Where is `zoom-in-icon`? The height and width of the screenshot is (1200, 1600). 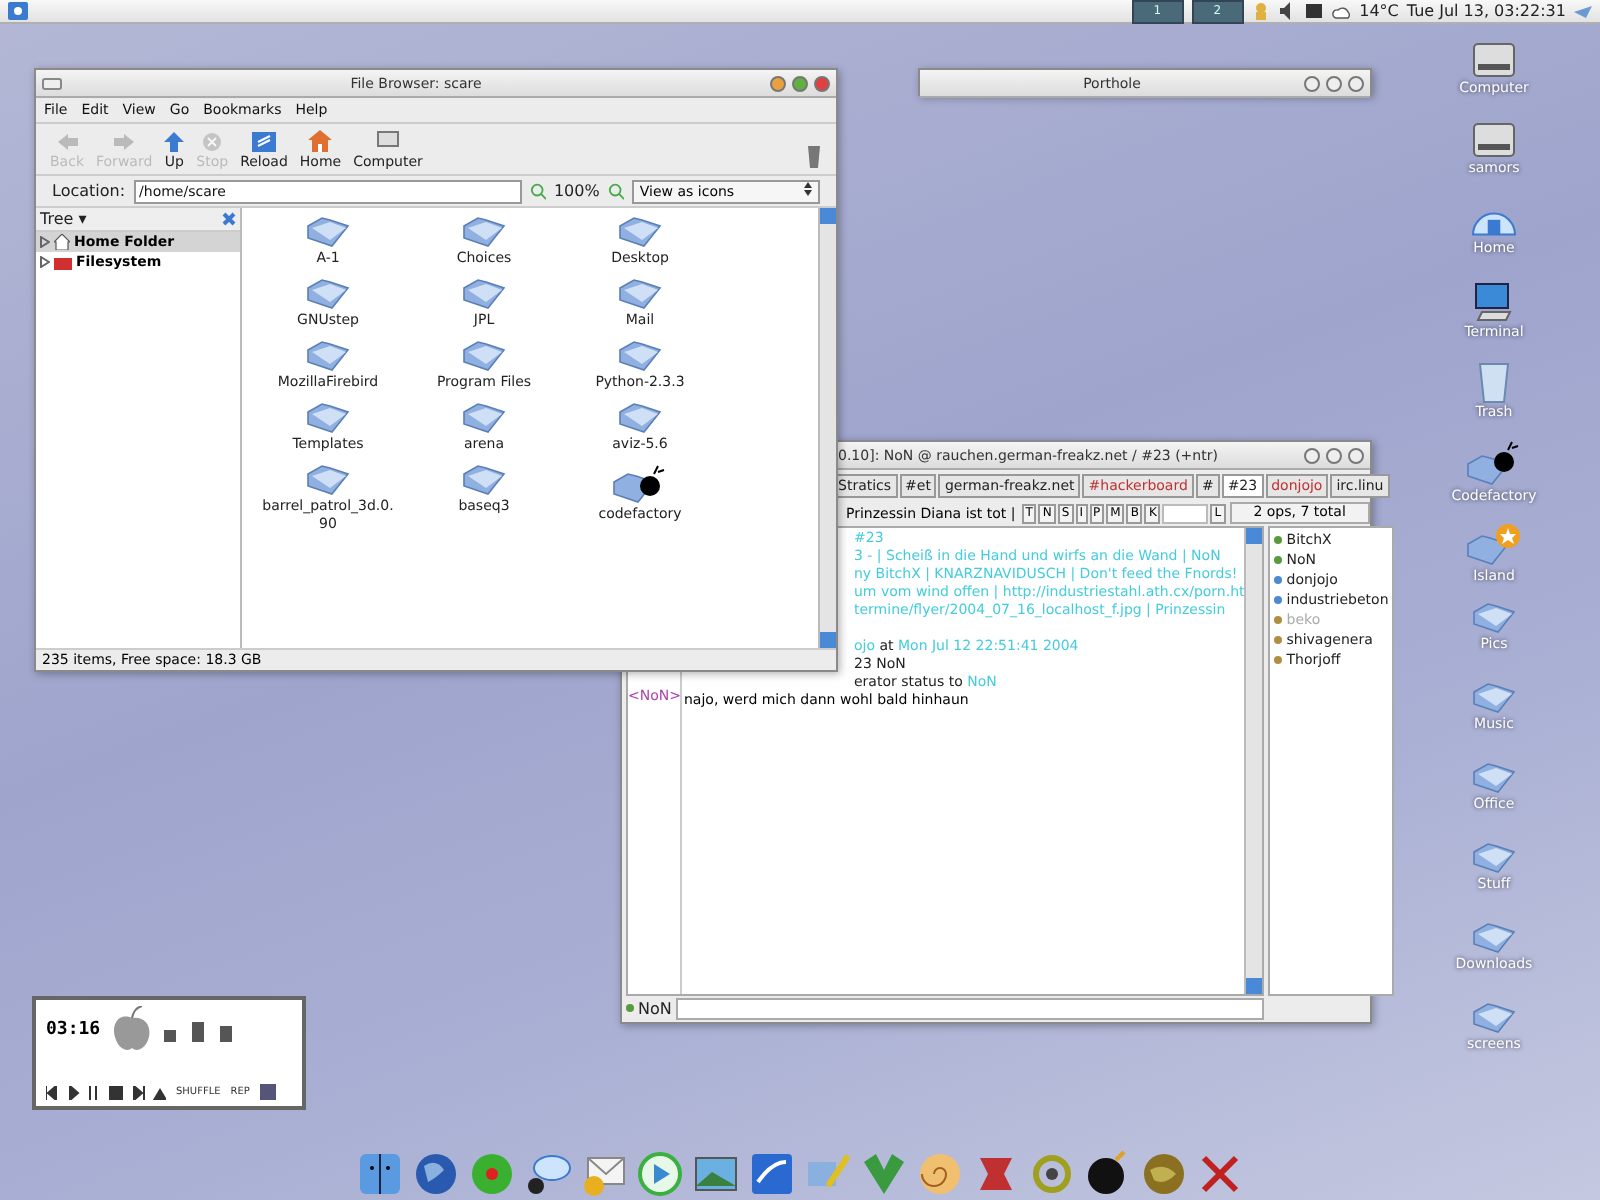
zoom-in-icon is located at coordinates (615, 191).